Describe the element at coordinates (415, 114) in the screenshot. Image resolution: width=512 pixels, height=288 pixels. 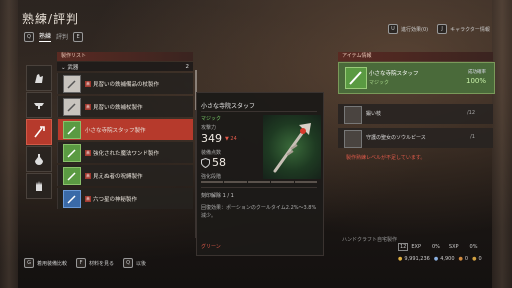
I see `material-row: 鍛い枝 /12` at that location.